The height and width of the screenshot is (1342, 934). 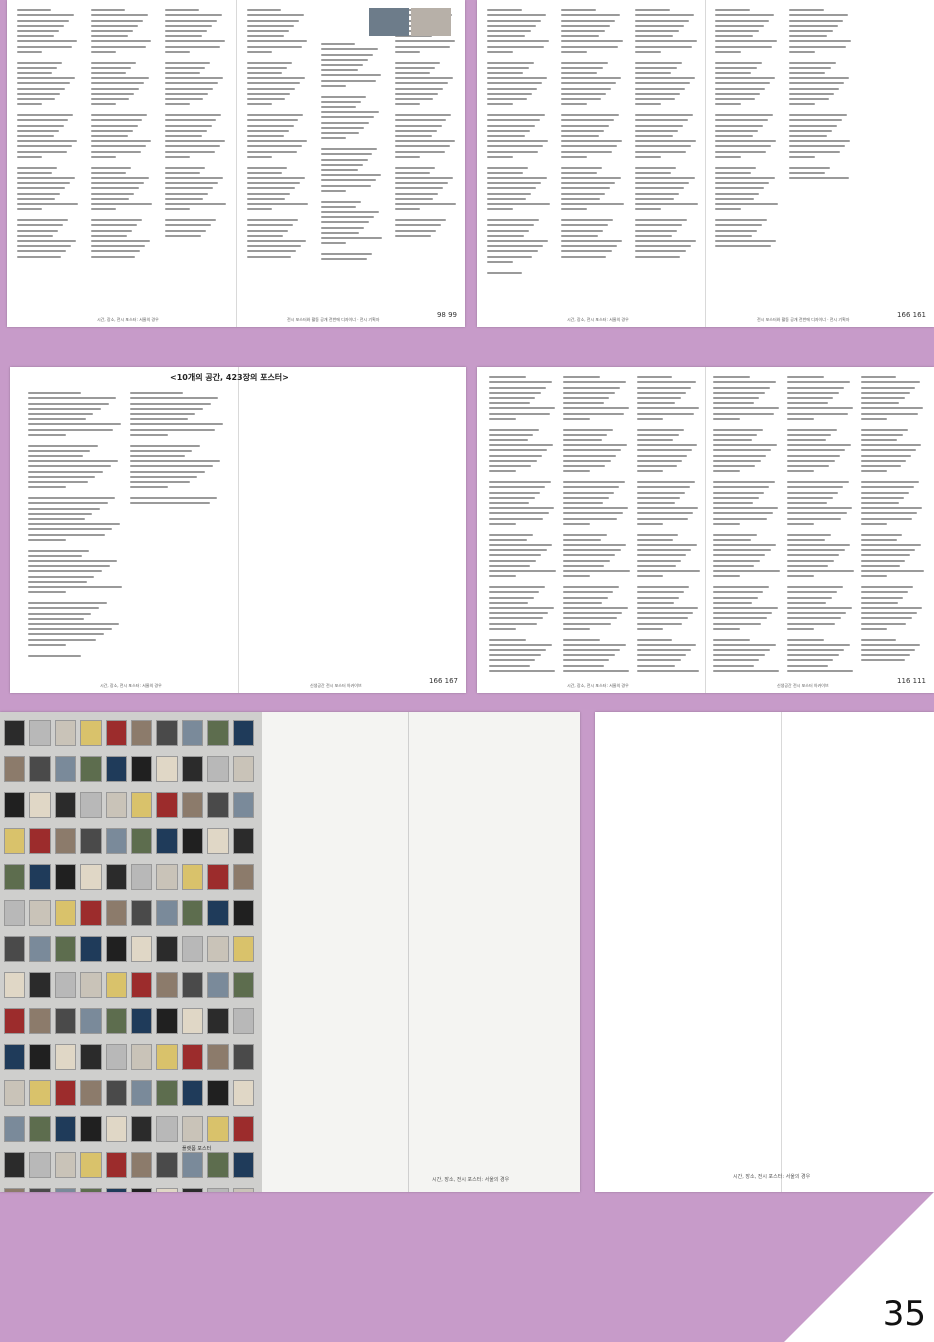 What do you see at coordinates (333, 319) in the screenshot?
I see `running-footer: 전시 포스터와 활동 공개 전반에 디자이너 · 전시 기획자` at bounding box center [333, 319].